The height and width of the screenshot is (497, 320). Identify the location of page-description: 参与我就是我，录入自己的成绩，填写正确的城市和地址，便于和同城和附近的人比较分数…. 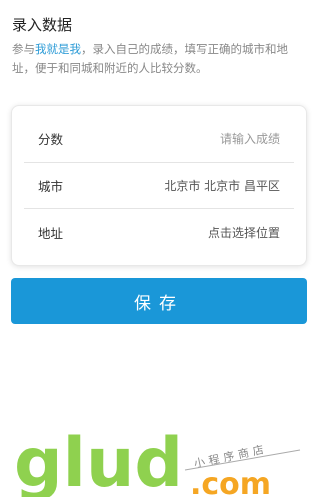
(159, 59).